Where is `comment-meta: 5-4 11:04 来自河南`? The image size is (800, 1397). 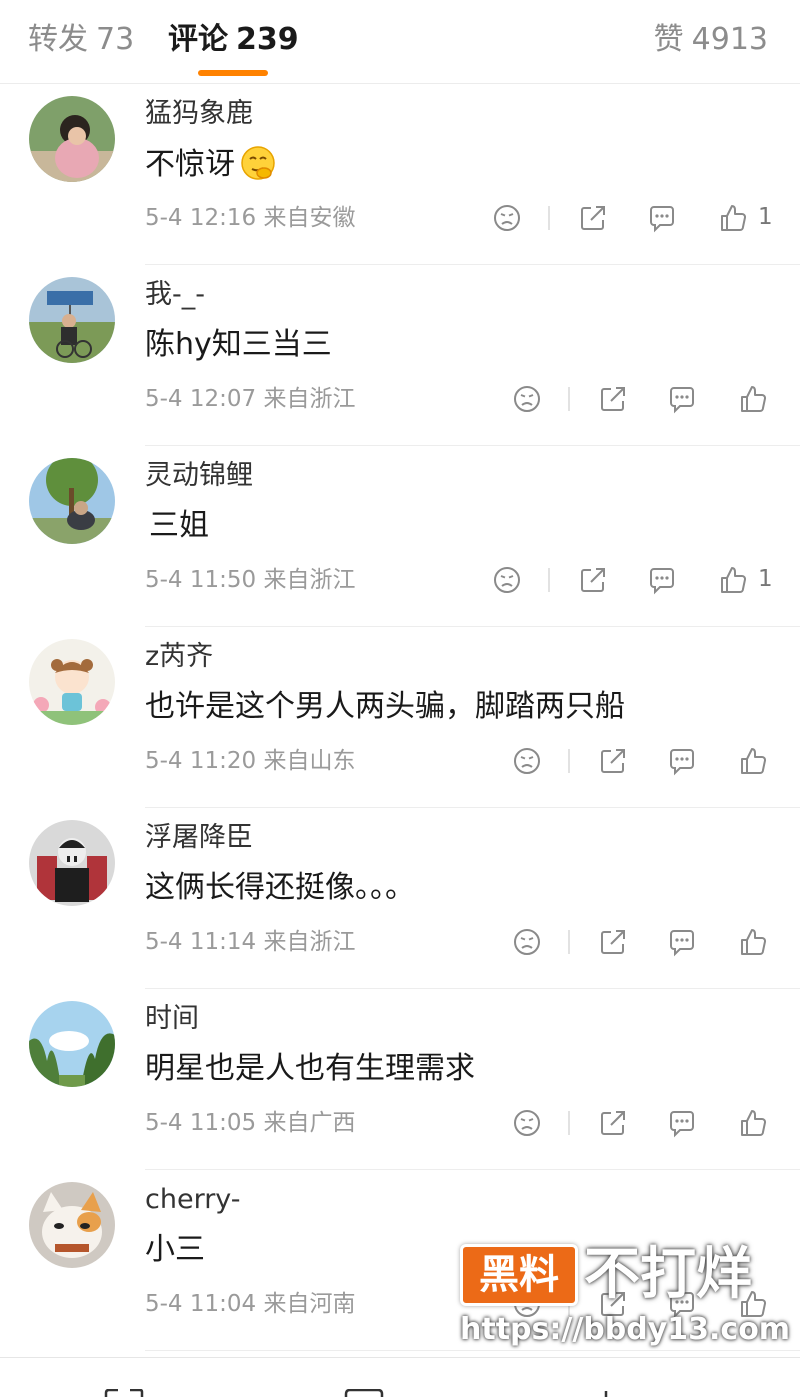 comment-meta: 5-4 11:04 来自河南 is located at coordinates (250, 1304).